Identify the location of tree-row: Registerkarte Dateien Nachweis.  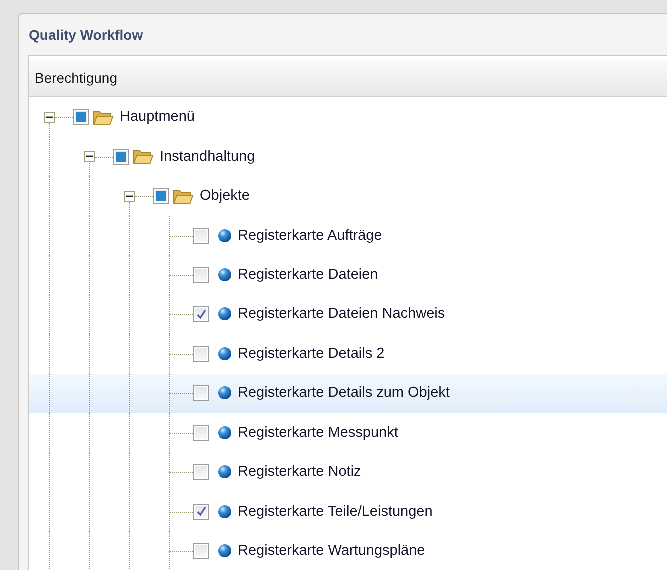
(348, 314).